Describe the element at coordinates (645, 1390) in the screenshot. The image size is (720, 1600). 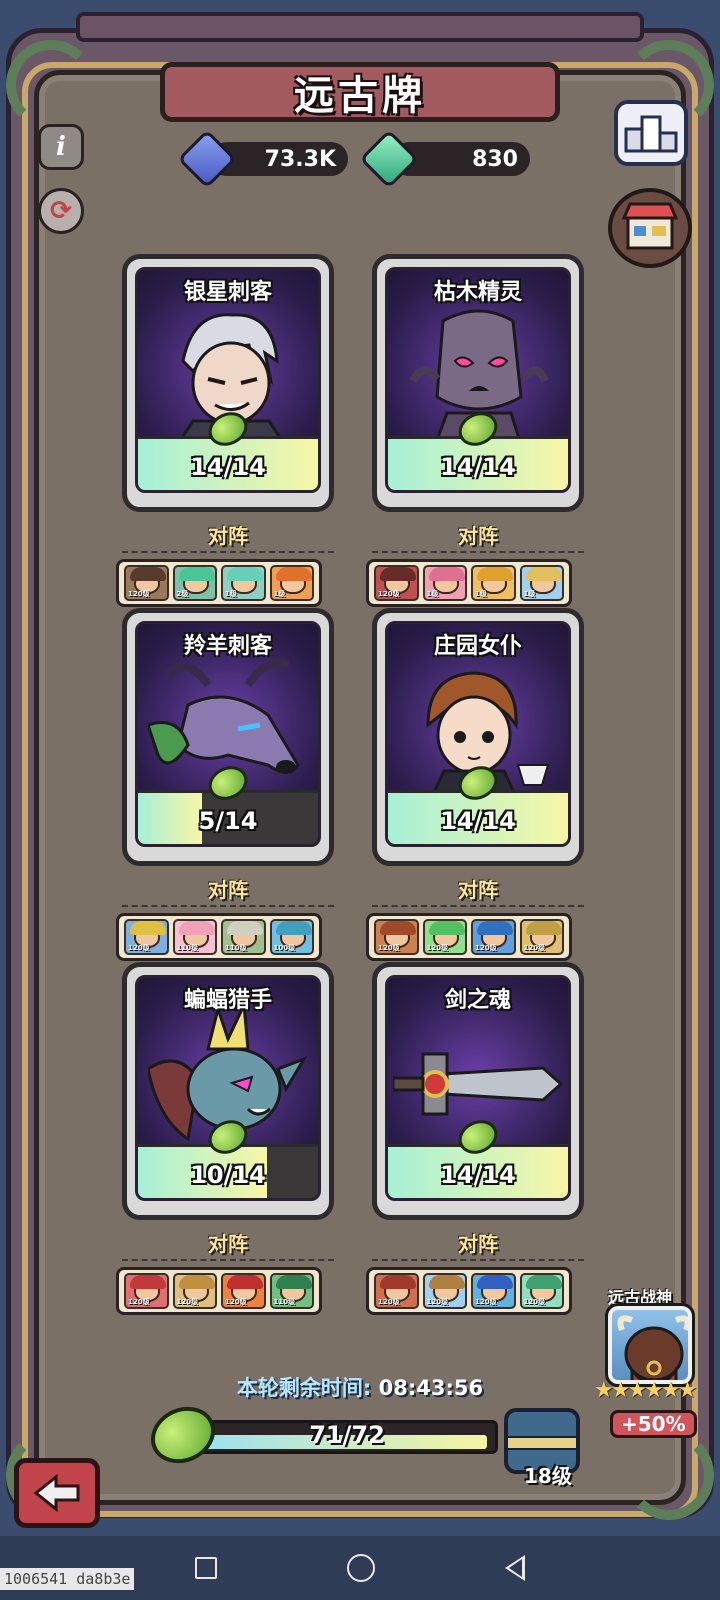
I see `star-rating: ★★★★★★` at that location.